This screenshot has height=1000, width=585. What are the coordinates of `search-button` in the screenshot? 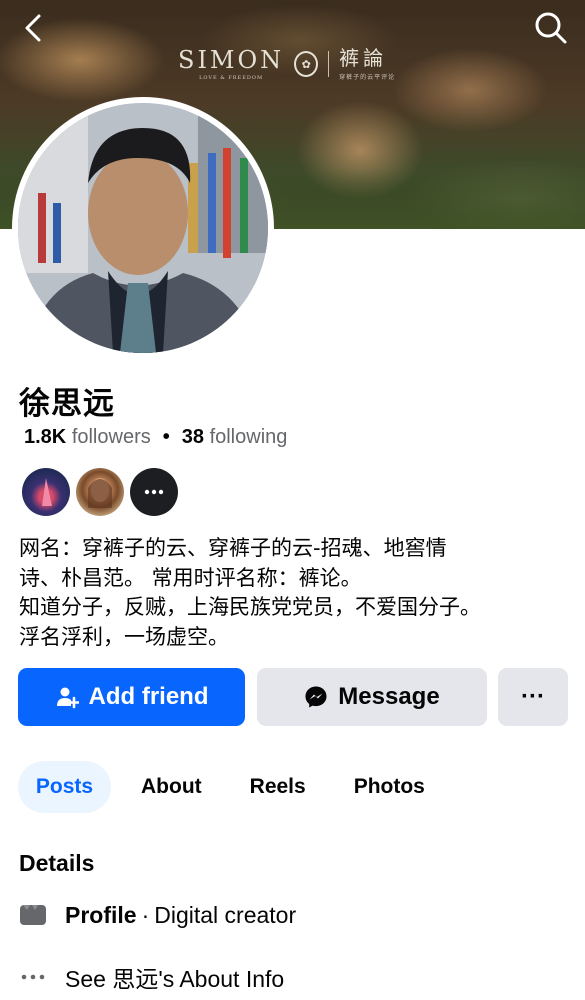 It's located at (551, 28).